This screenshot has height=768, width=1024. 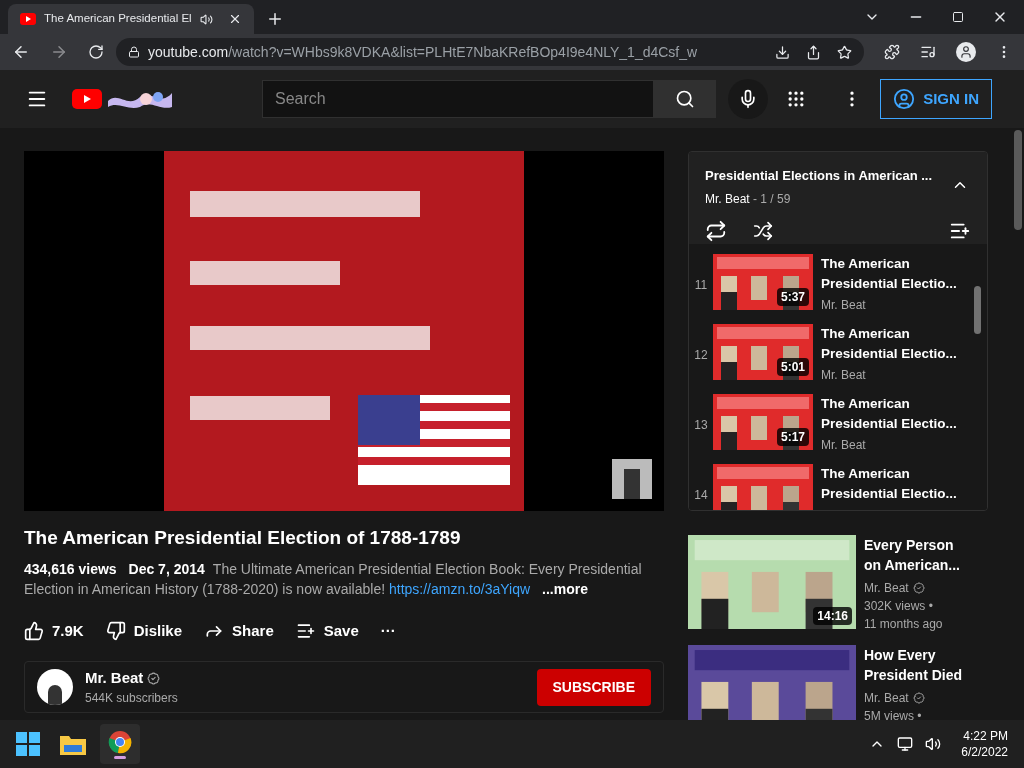 I want to click on duration-badge: 5:01, so click(x=792, y=367).